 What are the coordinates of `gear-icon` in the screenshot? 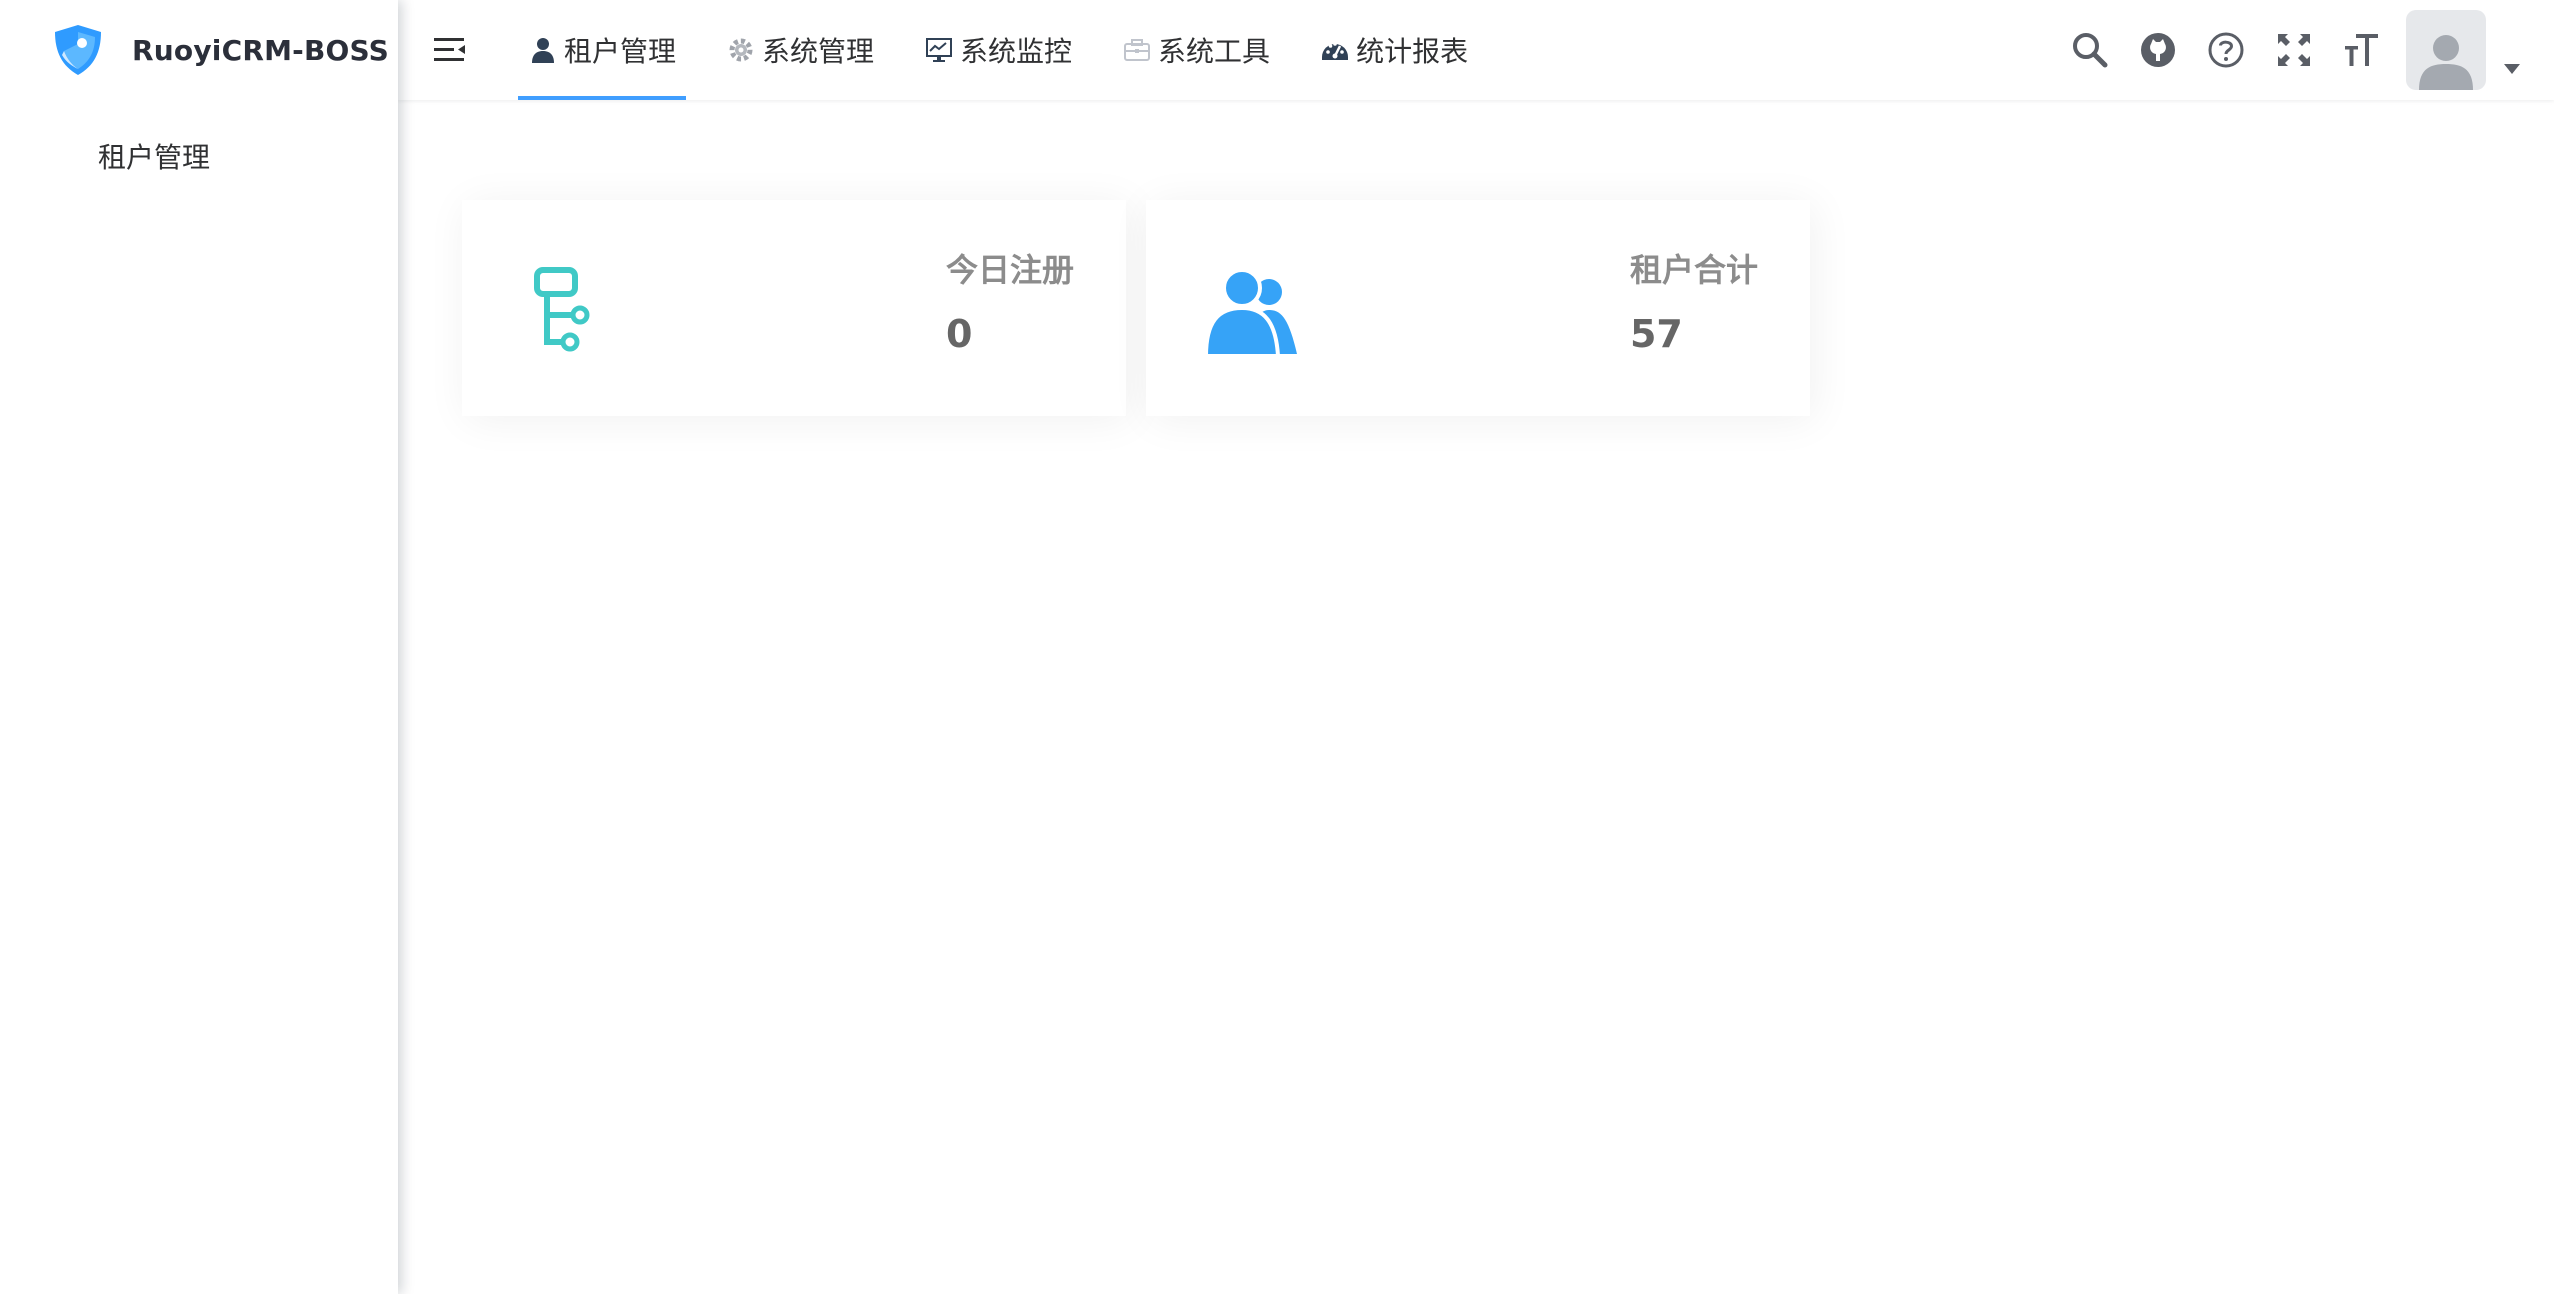 It's located at (741, 50).